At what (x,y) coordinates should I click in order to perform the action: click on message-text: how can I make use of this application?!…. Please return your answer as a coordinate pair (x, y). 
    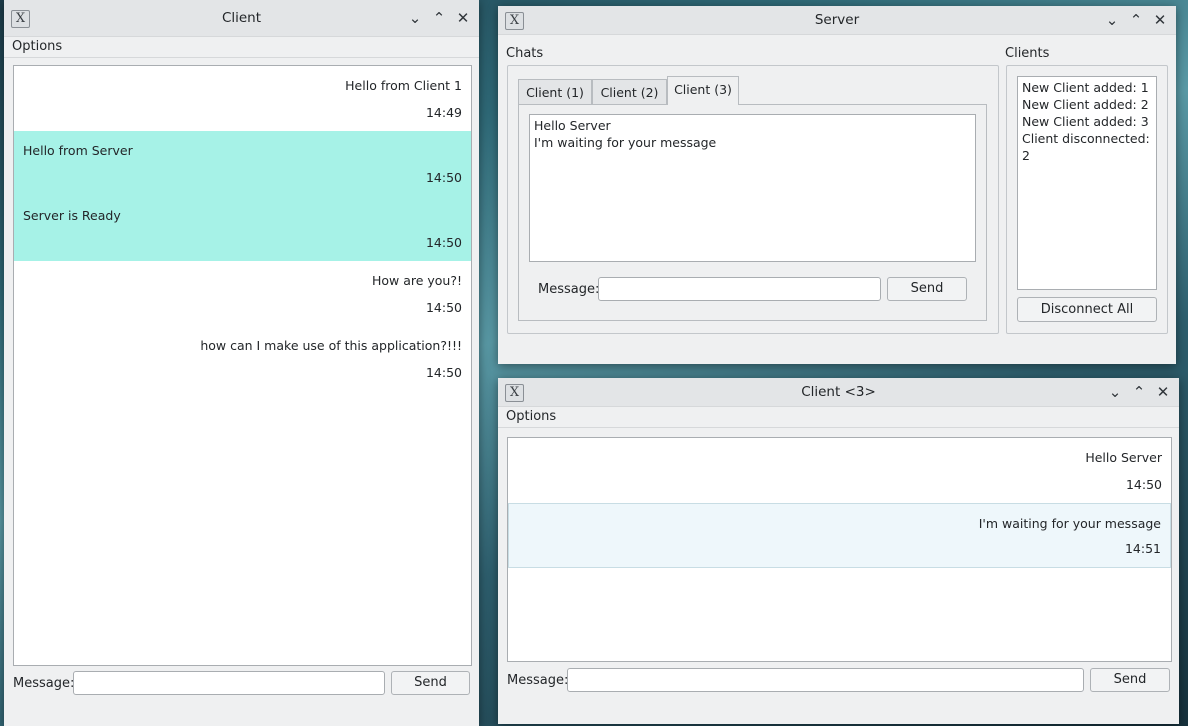
    Looking at the image, I should click on (331, 345).